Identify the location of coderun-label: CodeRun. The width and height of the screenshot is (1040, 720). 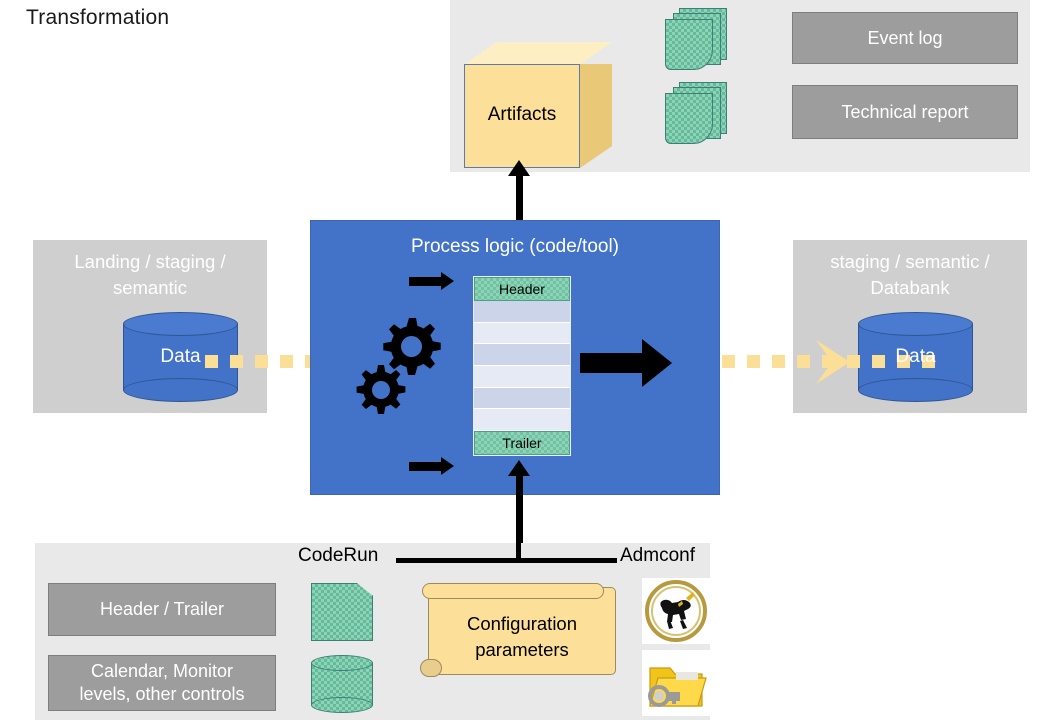
(338, 555).